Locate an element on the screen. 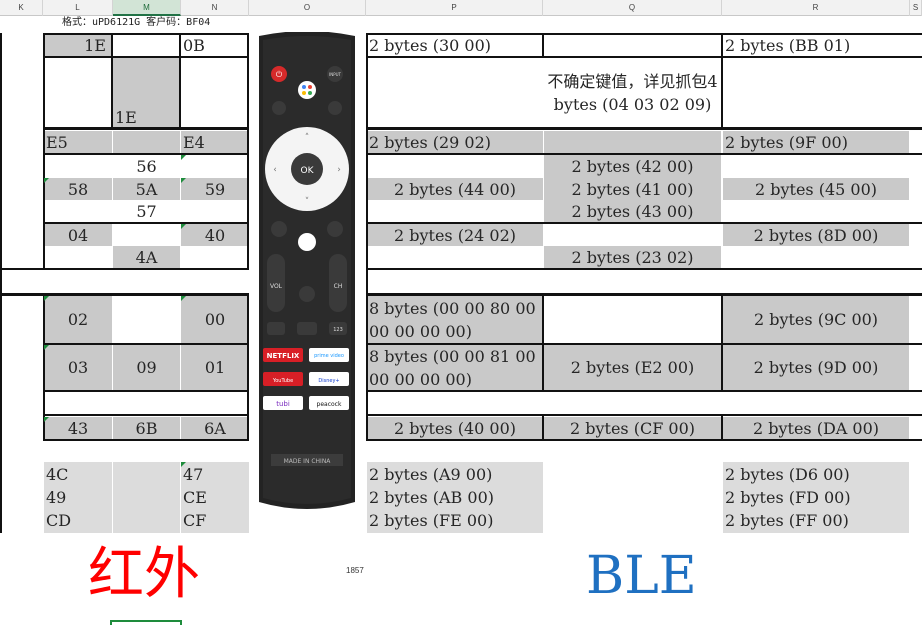  ir-cell-m: 5A is located at coordinates (146, 189).